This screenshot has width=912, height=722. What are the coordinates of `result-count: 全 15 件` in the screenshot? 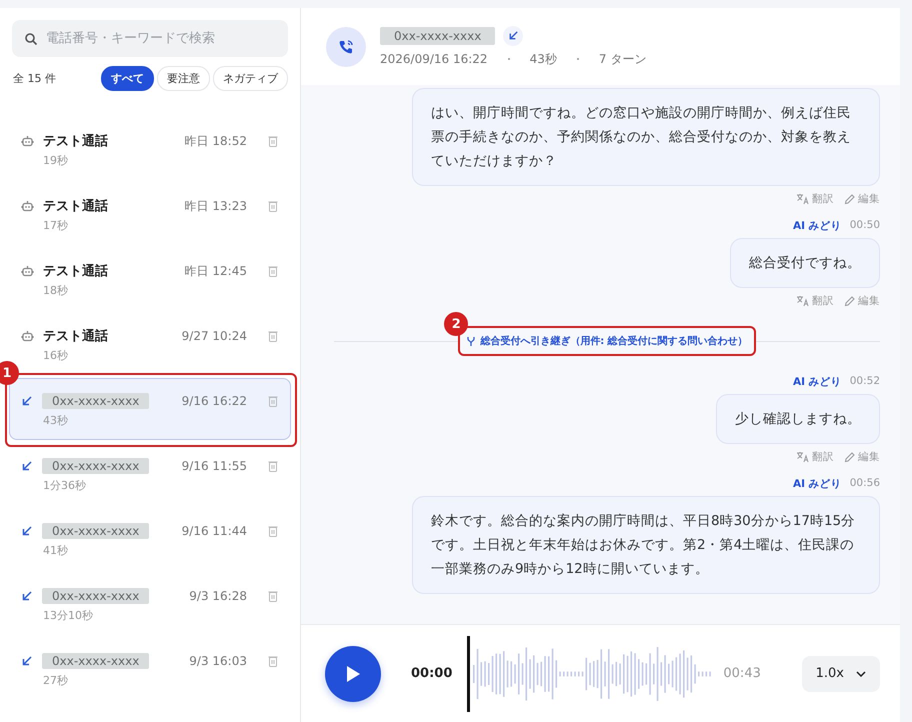 It's located at (34, 78).